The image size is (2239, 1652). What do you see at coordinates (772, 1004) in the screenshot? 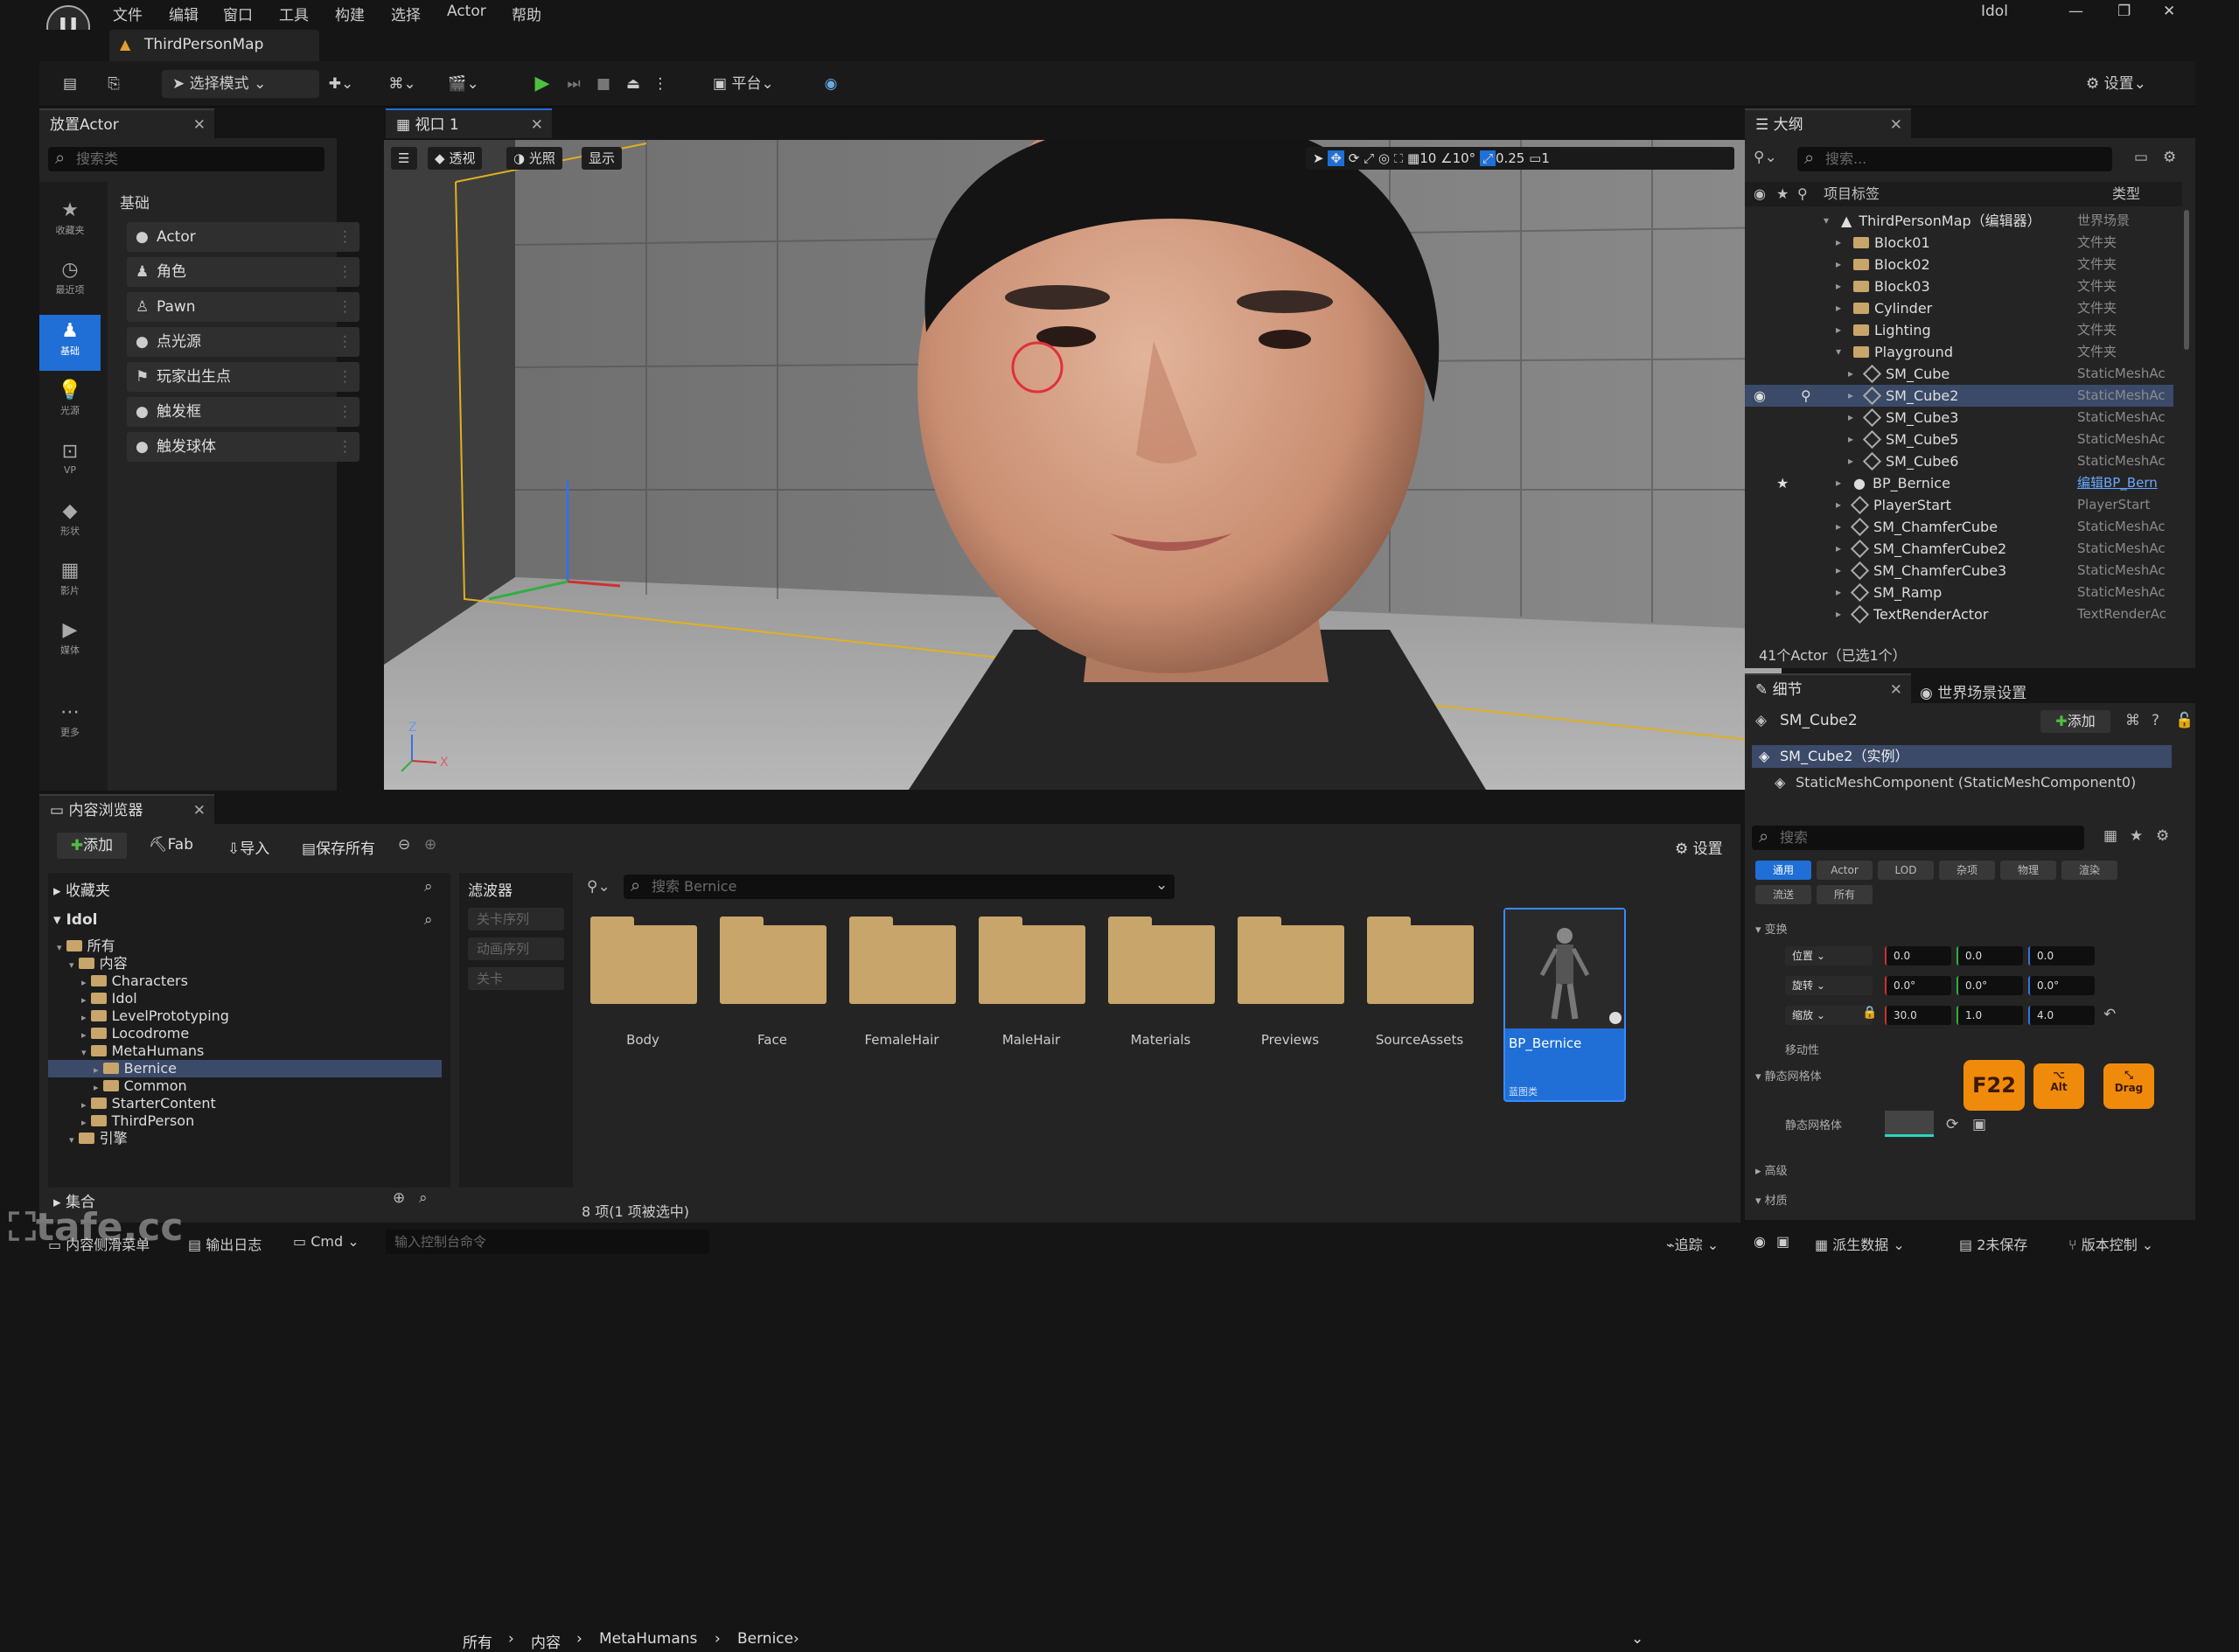
I see `asset-card: Face` at bounding box center [772, 1004].